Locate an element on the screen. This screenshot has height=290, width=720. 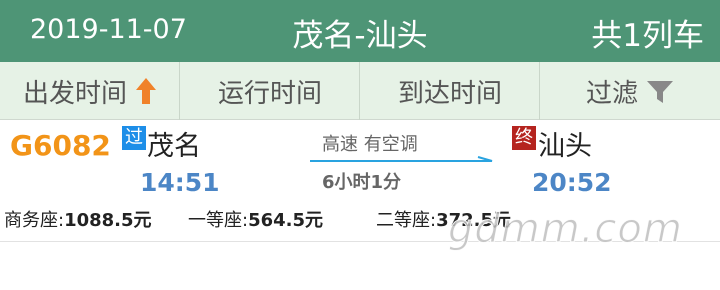
sort-by-depart-time-button: 出发时间 is located at coordinates (90, 91).